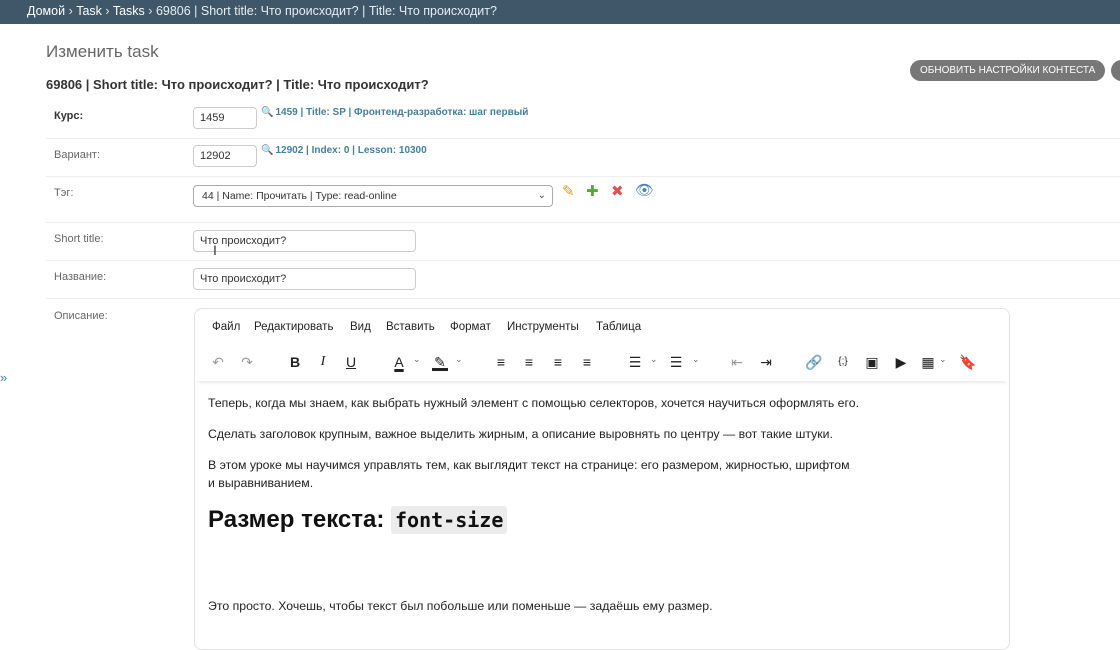 This screenshot has height=650, width=1120. Describe the element at coordinates (399, 362) in the screenshot. I see `text-color-icon: A` at that location.